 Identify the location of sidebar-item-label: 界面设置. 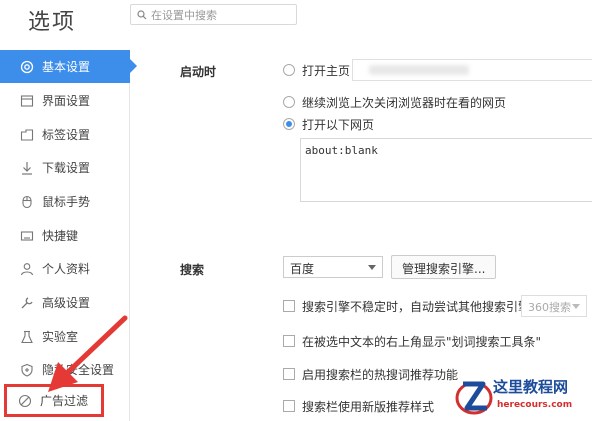
(66, 101).